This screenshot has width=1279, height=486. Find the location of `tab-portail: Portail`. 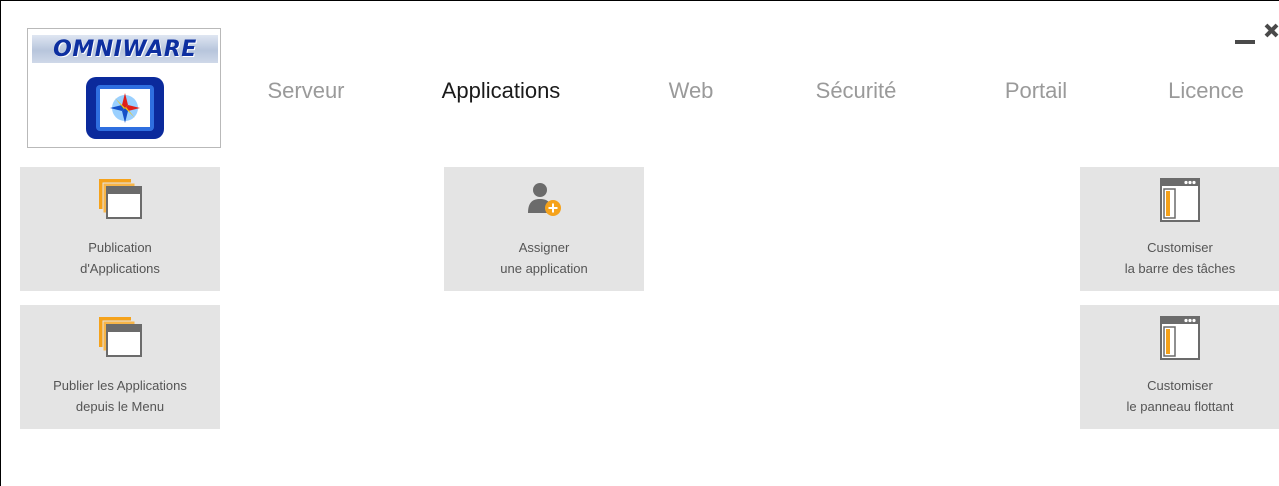

tab-portail: Portail is located at coordinates (1036, 91).